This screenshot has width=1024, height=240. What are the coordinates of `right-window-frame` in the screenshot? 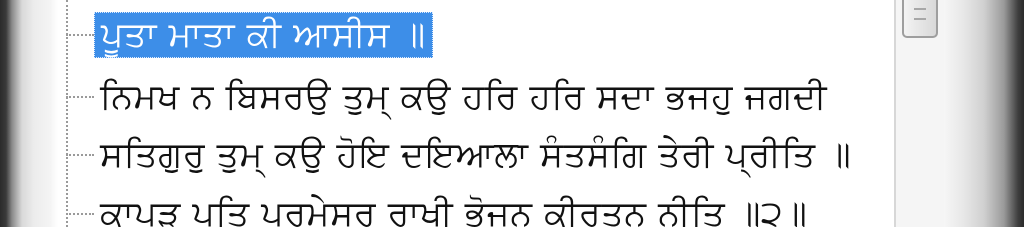 It's located at (984, 113).